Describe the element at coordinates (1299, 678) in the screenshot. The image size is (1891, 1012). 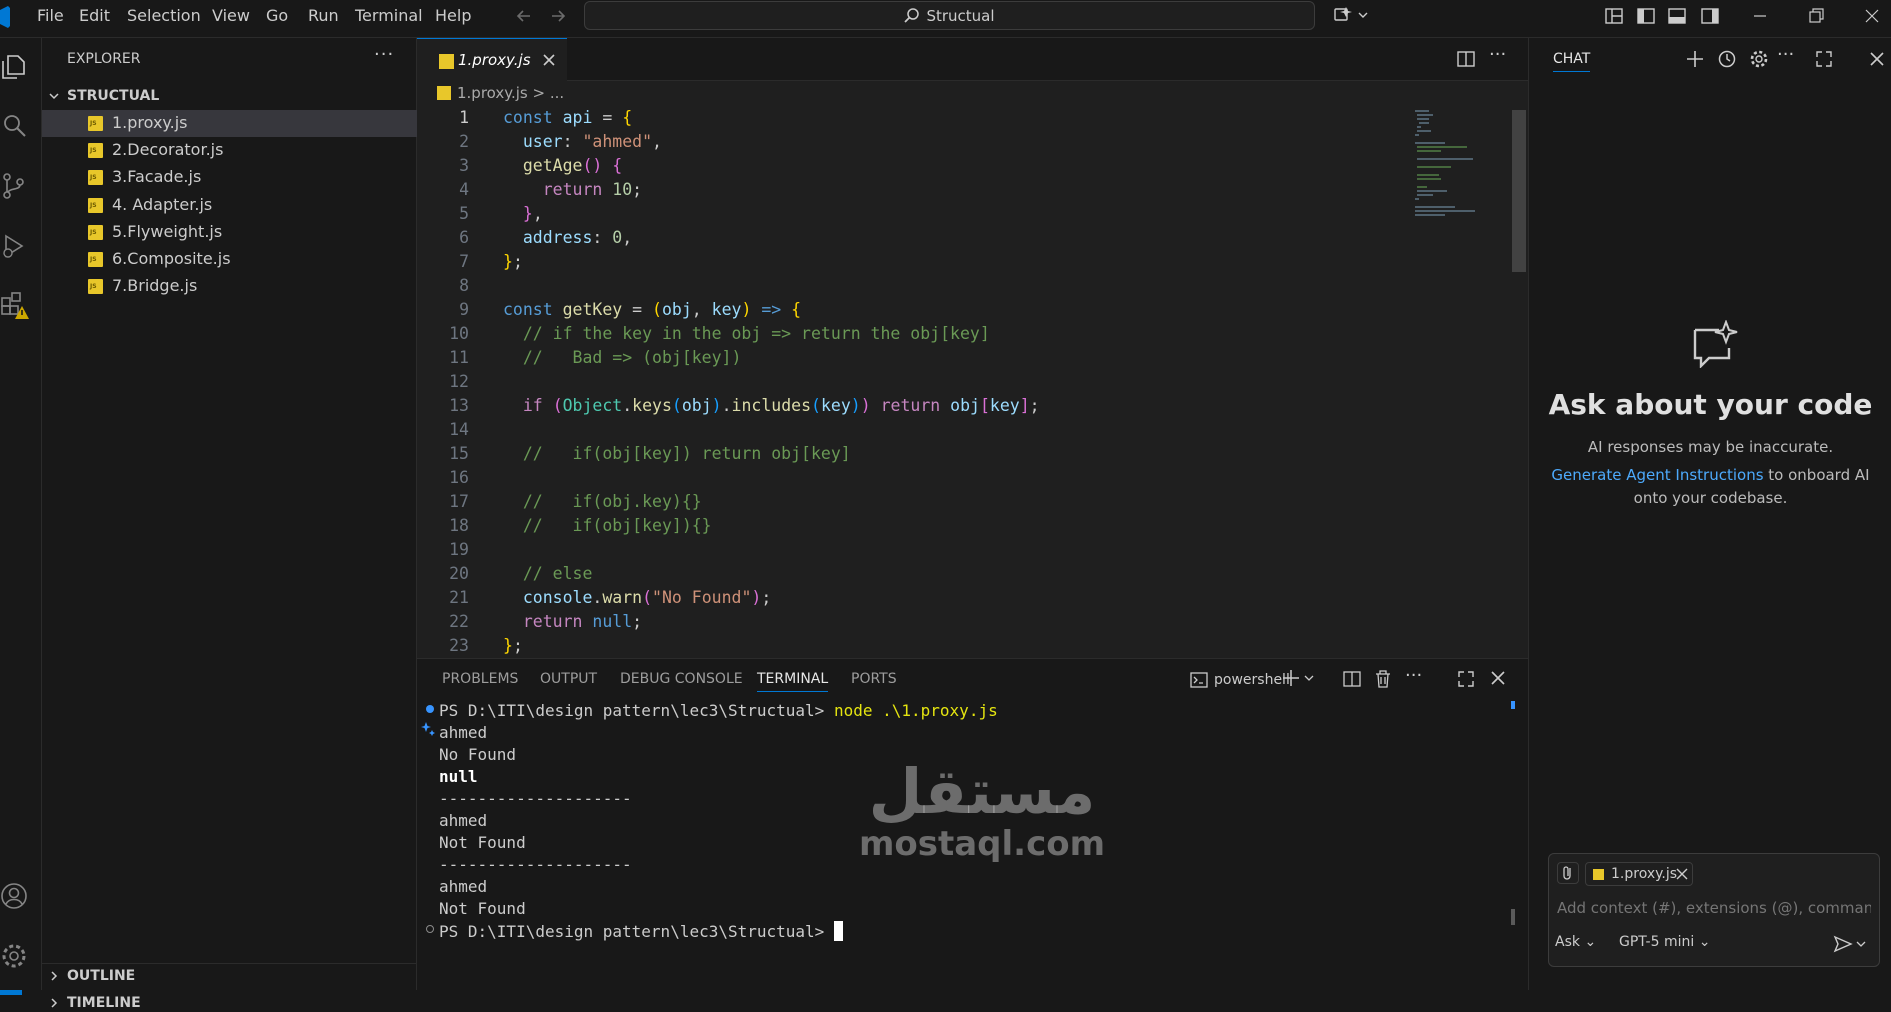
I see `new-terminal-icon` at that location.